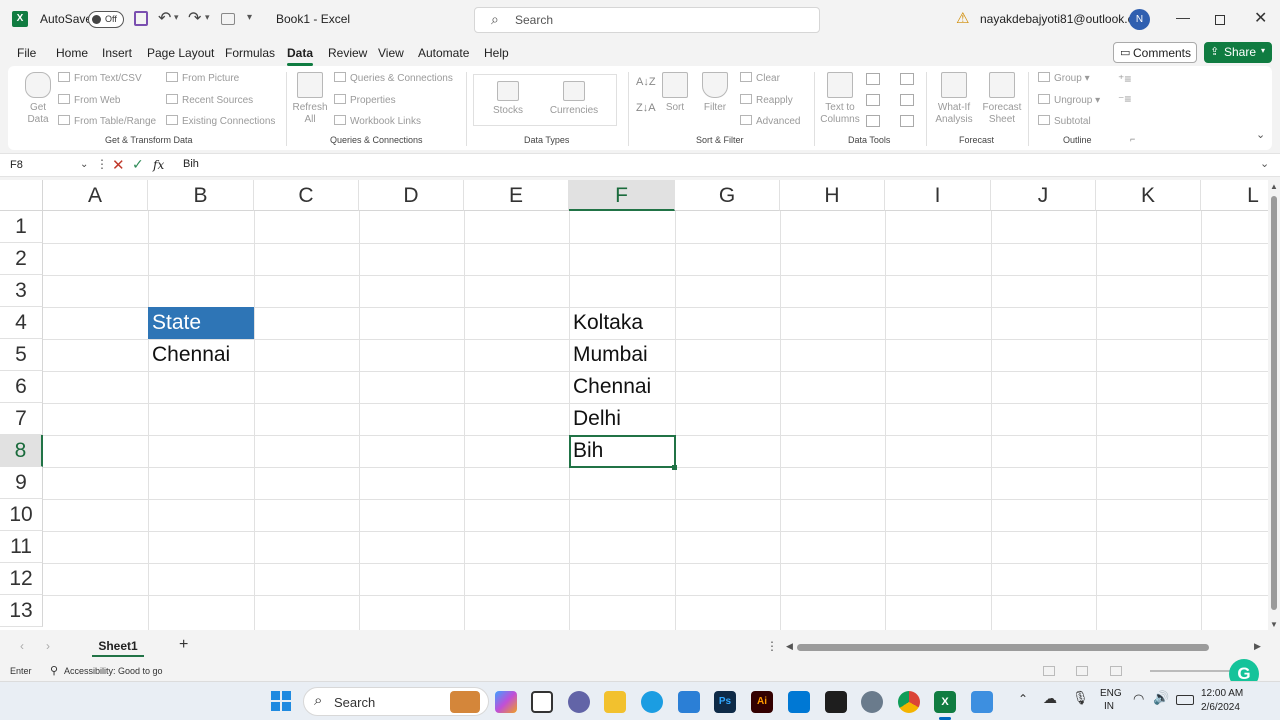 This screenshot has height=720, width=1280. I want to click on reapply-button: Reapply, so click(766, 100).